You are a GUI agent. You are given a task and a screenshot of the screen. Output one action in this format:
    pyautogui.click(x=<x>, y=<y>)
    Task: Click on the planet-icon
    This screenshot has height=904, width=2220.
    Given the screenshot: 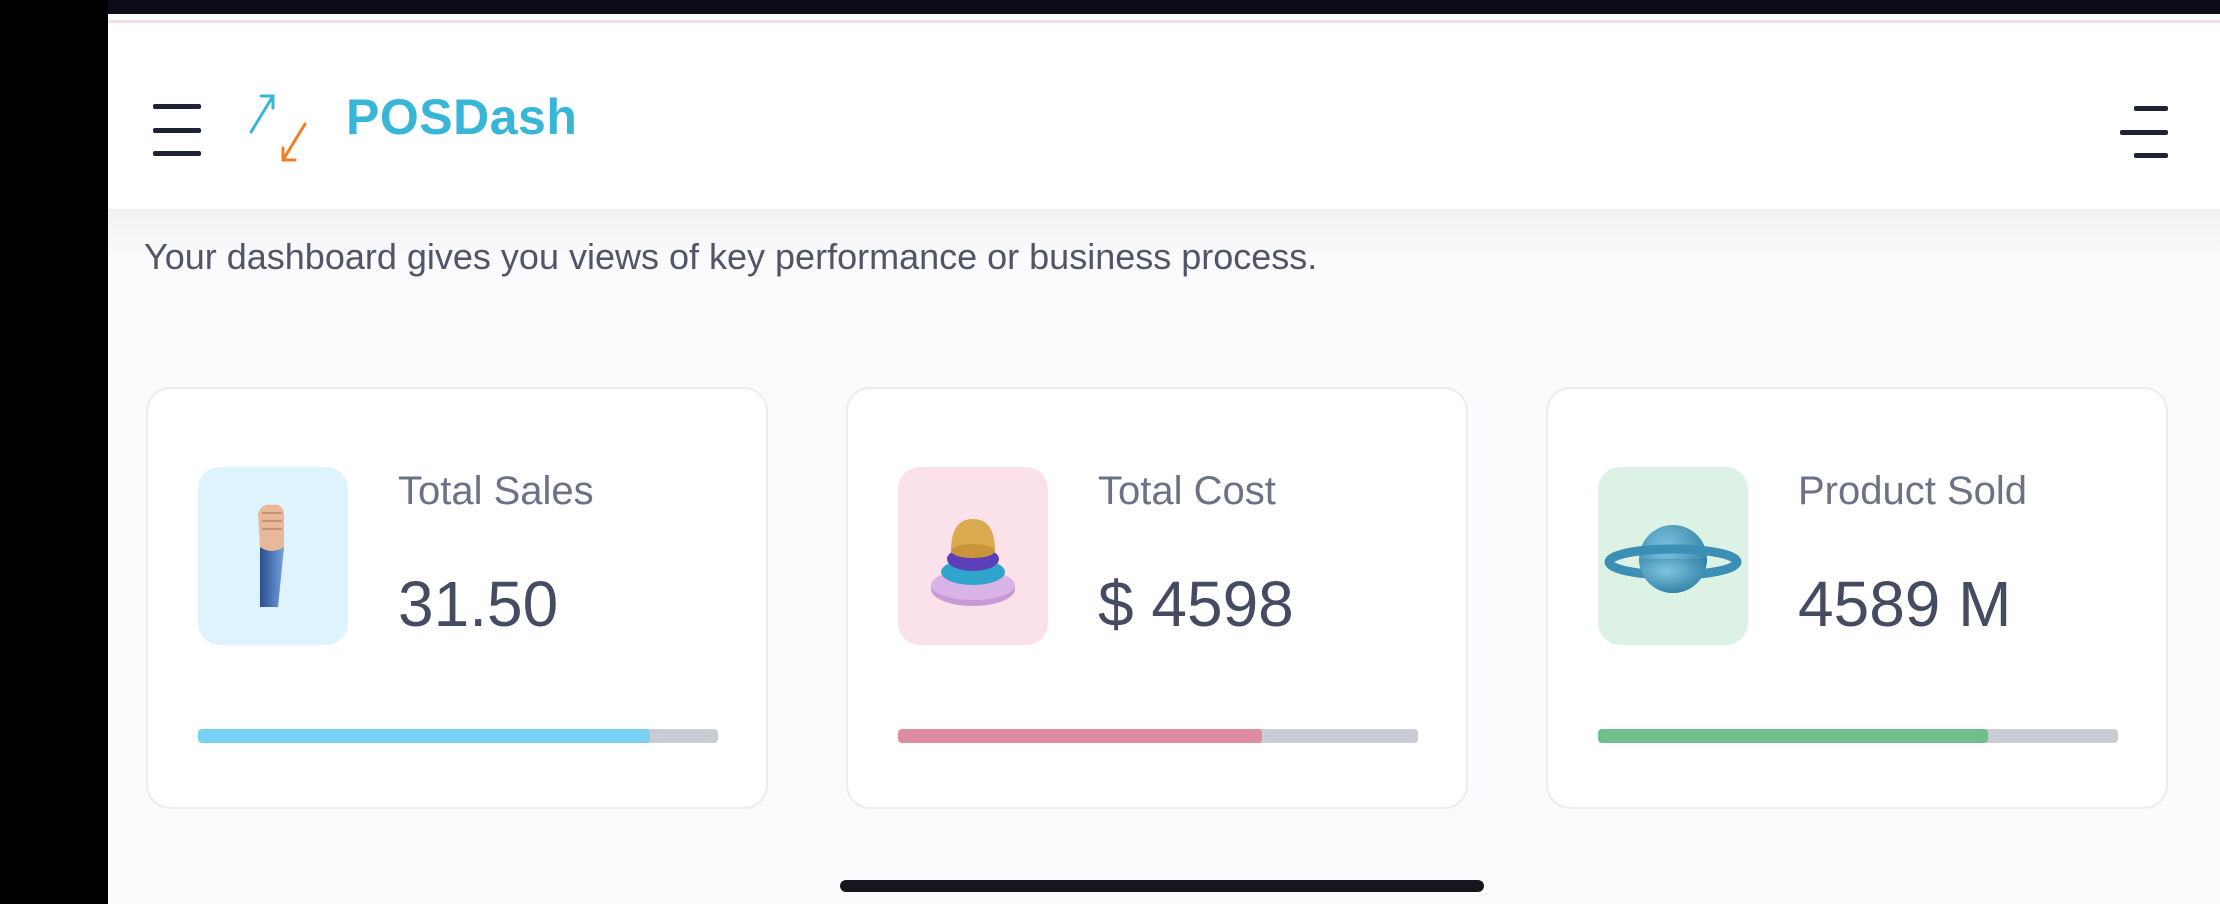 What is the action you would take?
    pyautogui.click(x=1673, y=559)
    